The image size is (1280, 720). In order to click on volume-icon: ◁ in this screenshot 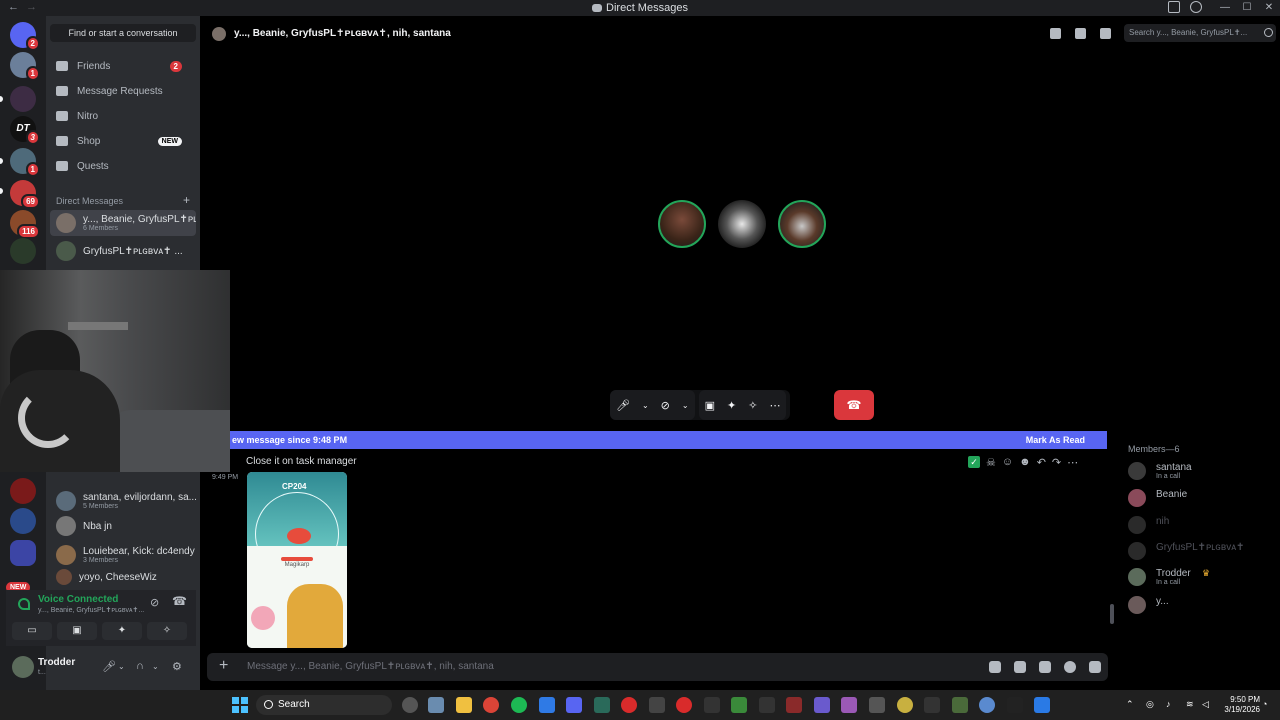, I will do `click(1205, 704)`.